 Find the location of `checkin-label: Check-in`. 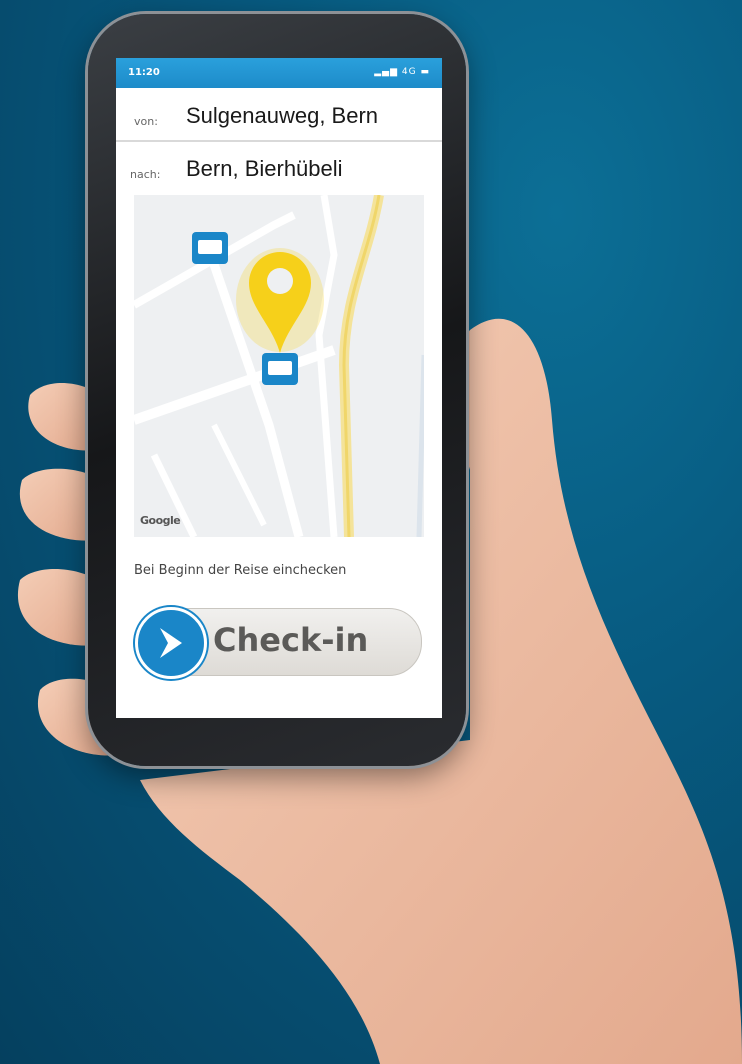

checkin-label: Check-in is located at coordinates (291, 640).